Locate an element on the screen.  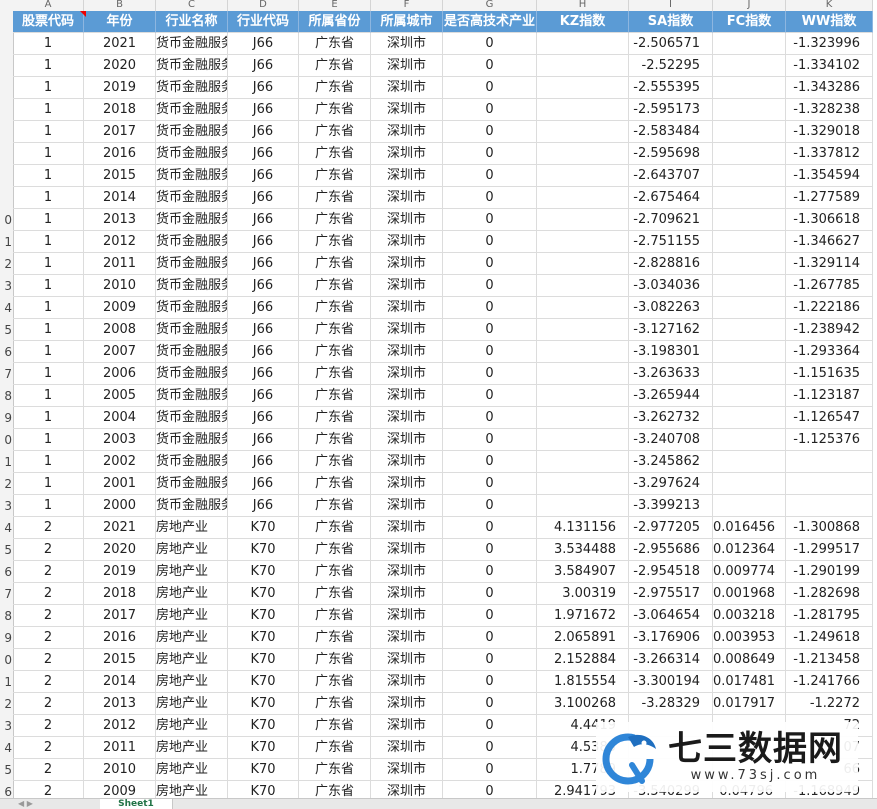
cell-fc-index: 0.017917 is located at coordinates (749, 704).